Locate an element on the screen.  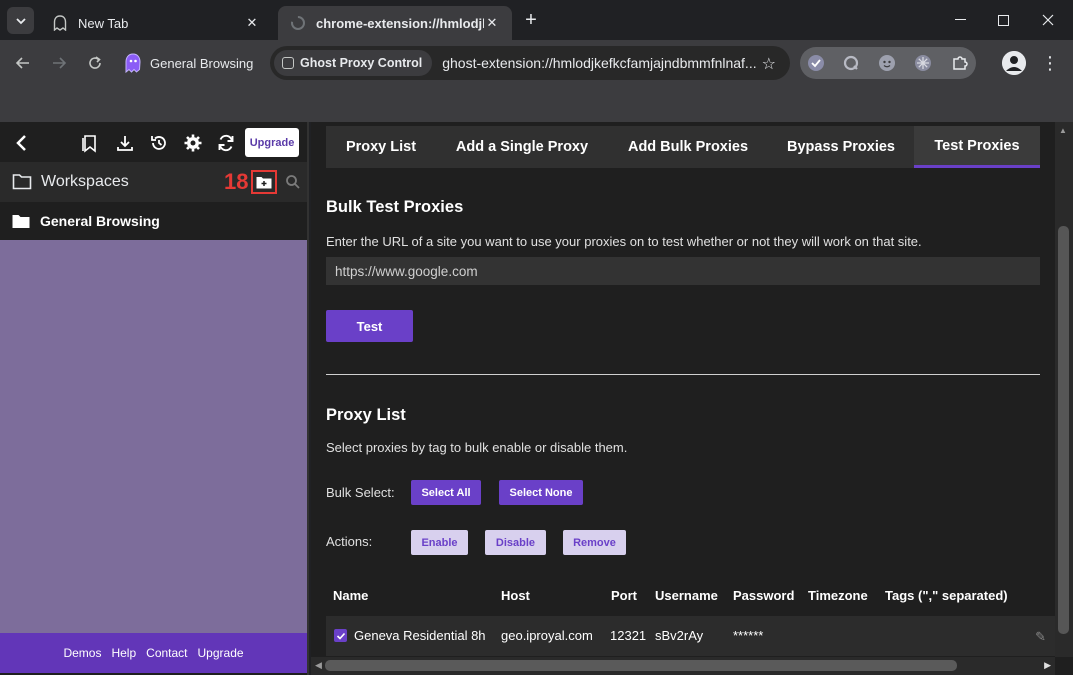
remove-button: Remove is located at coordinates (594, 542).